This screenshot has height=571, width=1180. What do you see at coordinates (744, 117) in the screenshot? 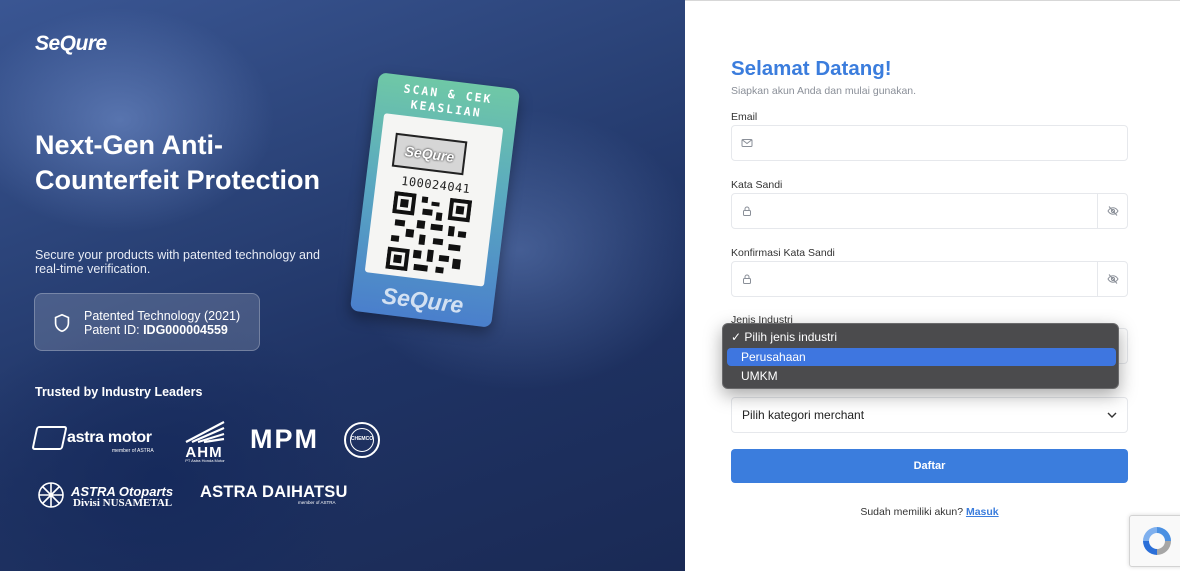
I see `email-label: Email` at bounding box center [744, 117].